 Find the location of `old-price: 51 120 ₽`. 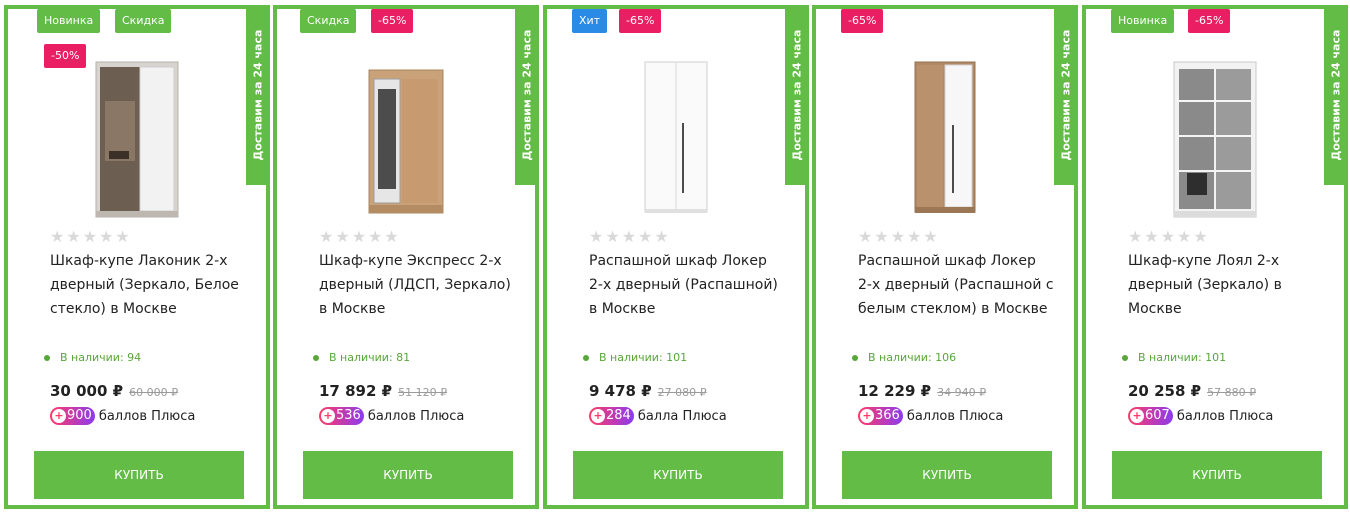

old-price: 51 120 ₽ is located at coordinates (423, 392).